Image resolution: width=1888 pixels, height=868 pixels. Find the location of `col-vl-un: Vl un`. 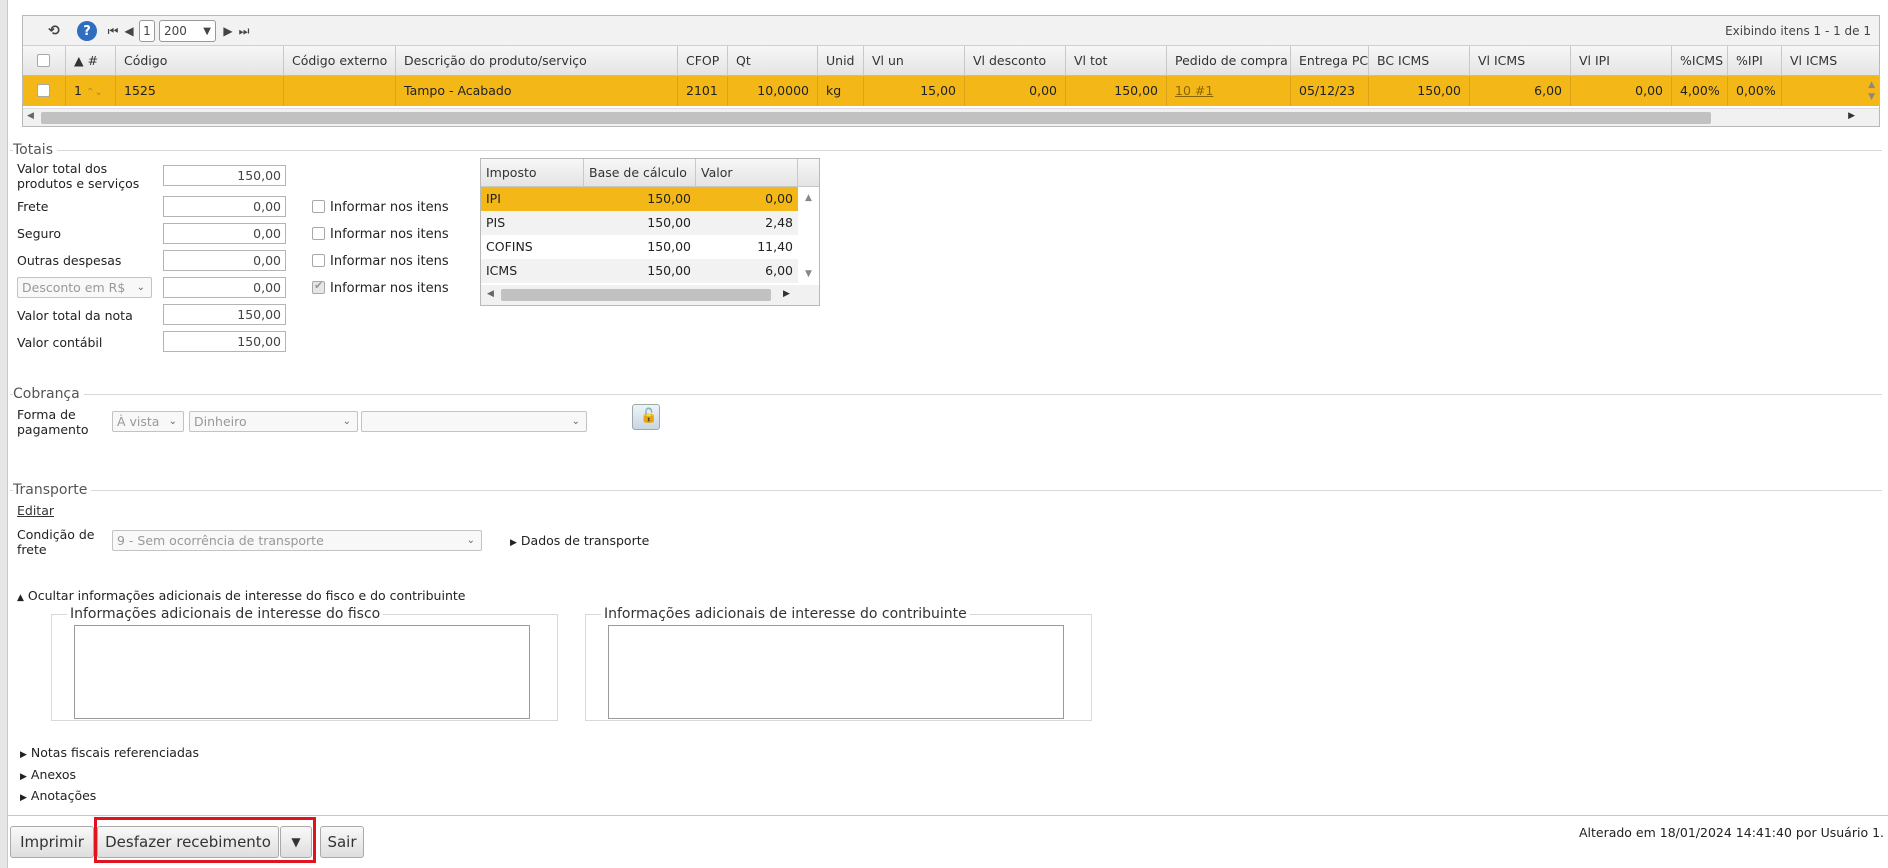

col-vl-un: Vl un is located at coordinates (914, 61).